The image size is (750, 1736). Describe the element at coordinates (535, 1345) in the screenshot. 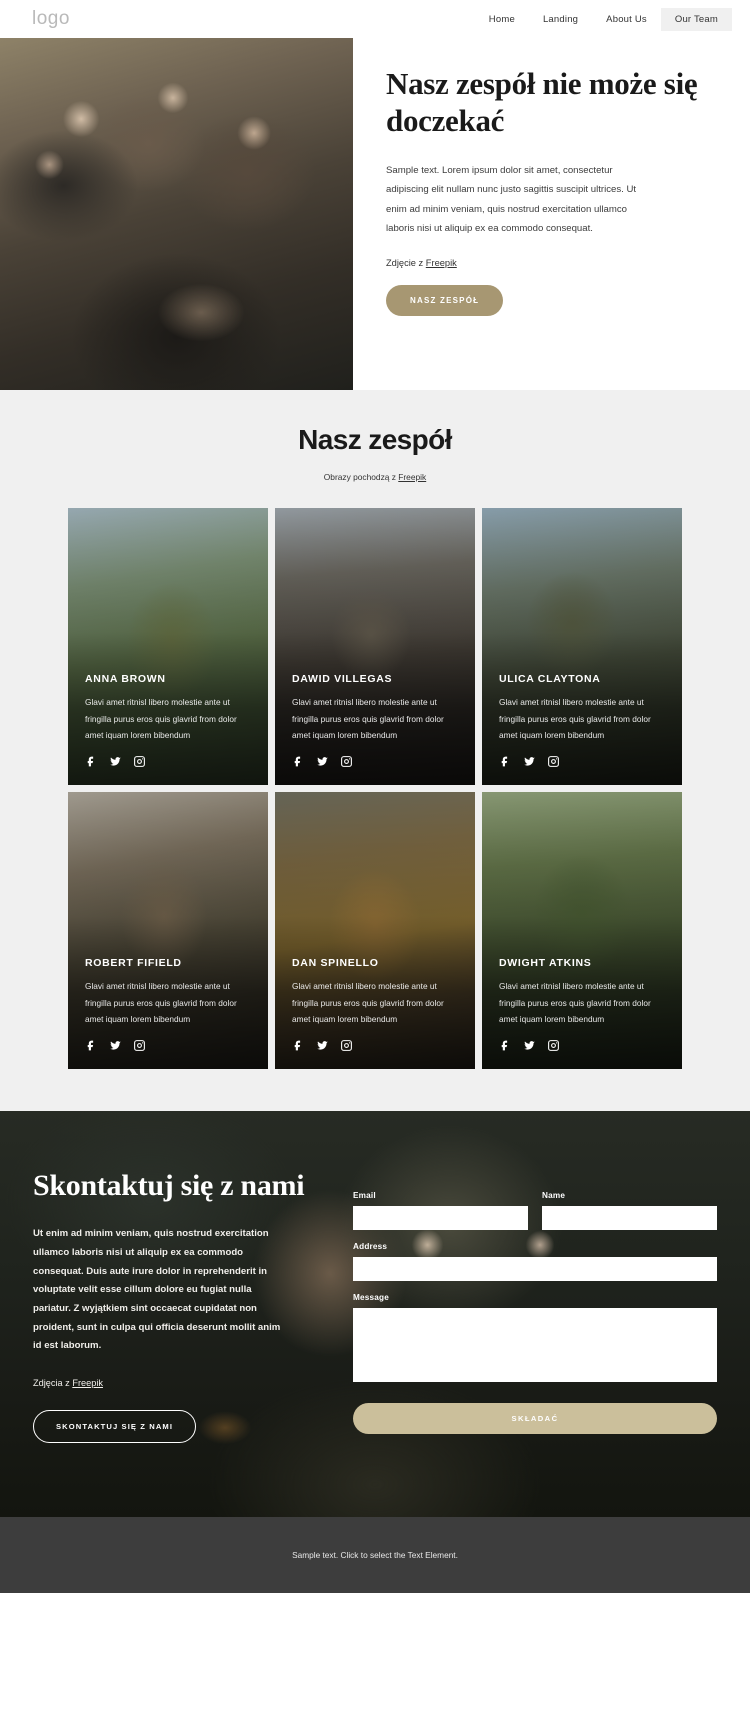

I see `message-textarea` at that location.